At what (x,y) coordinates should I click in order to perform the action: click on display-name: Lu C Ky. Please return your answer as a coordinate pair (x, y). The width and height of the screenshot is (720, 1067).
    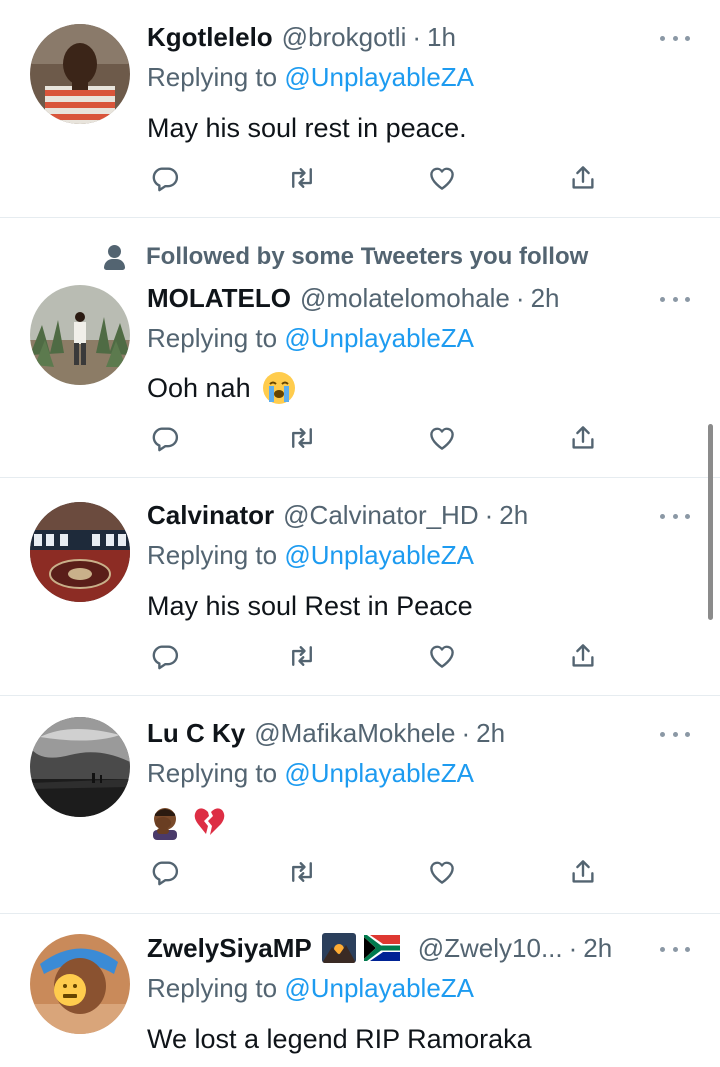
    Looking at the image, I should click on (196, 733).